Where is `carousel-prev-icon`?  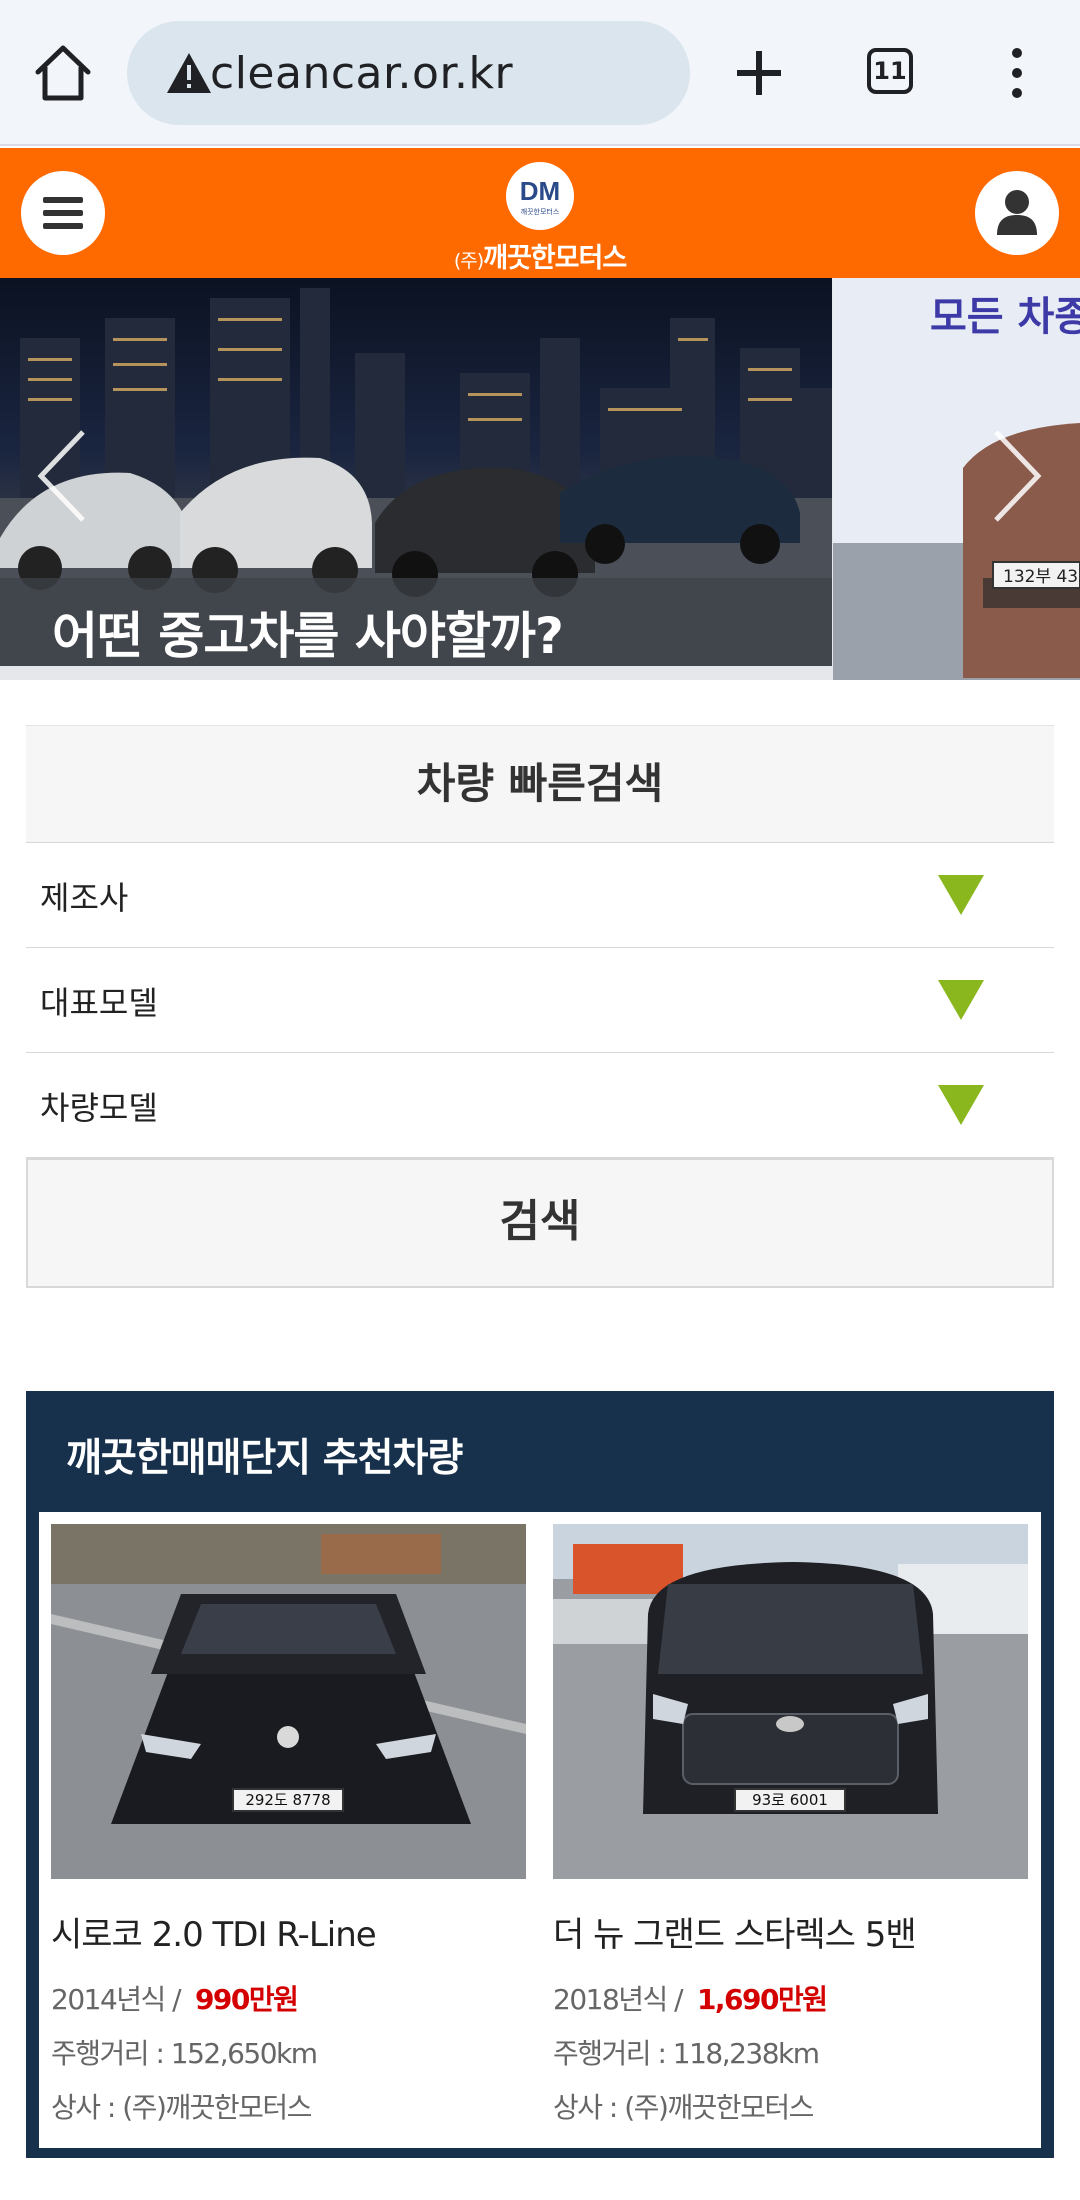
carousel-prev-icon is located at coordinates (62, 478).